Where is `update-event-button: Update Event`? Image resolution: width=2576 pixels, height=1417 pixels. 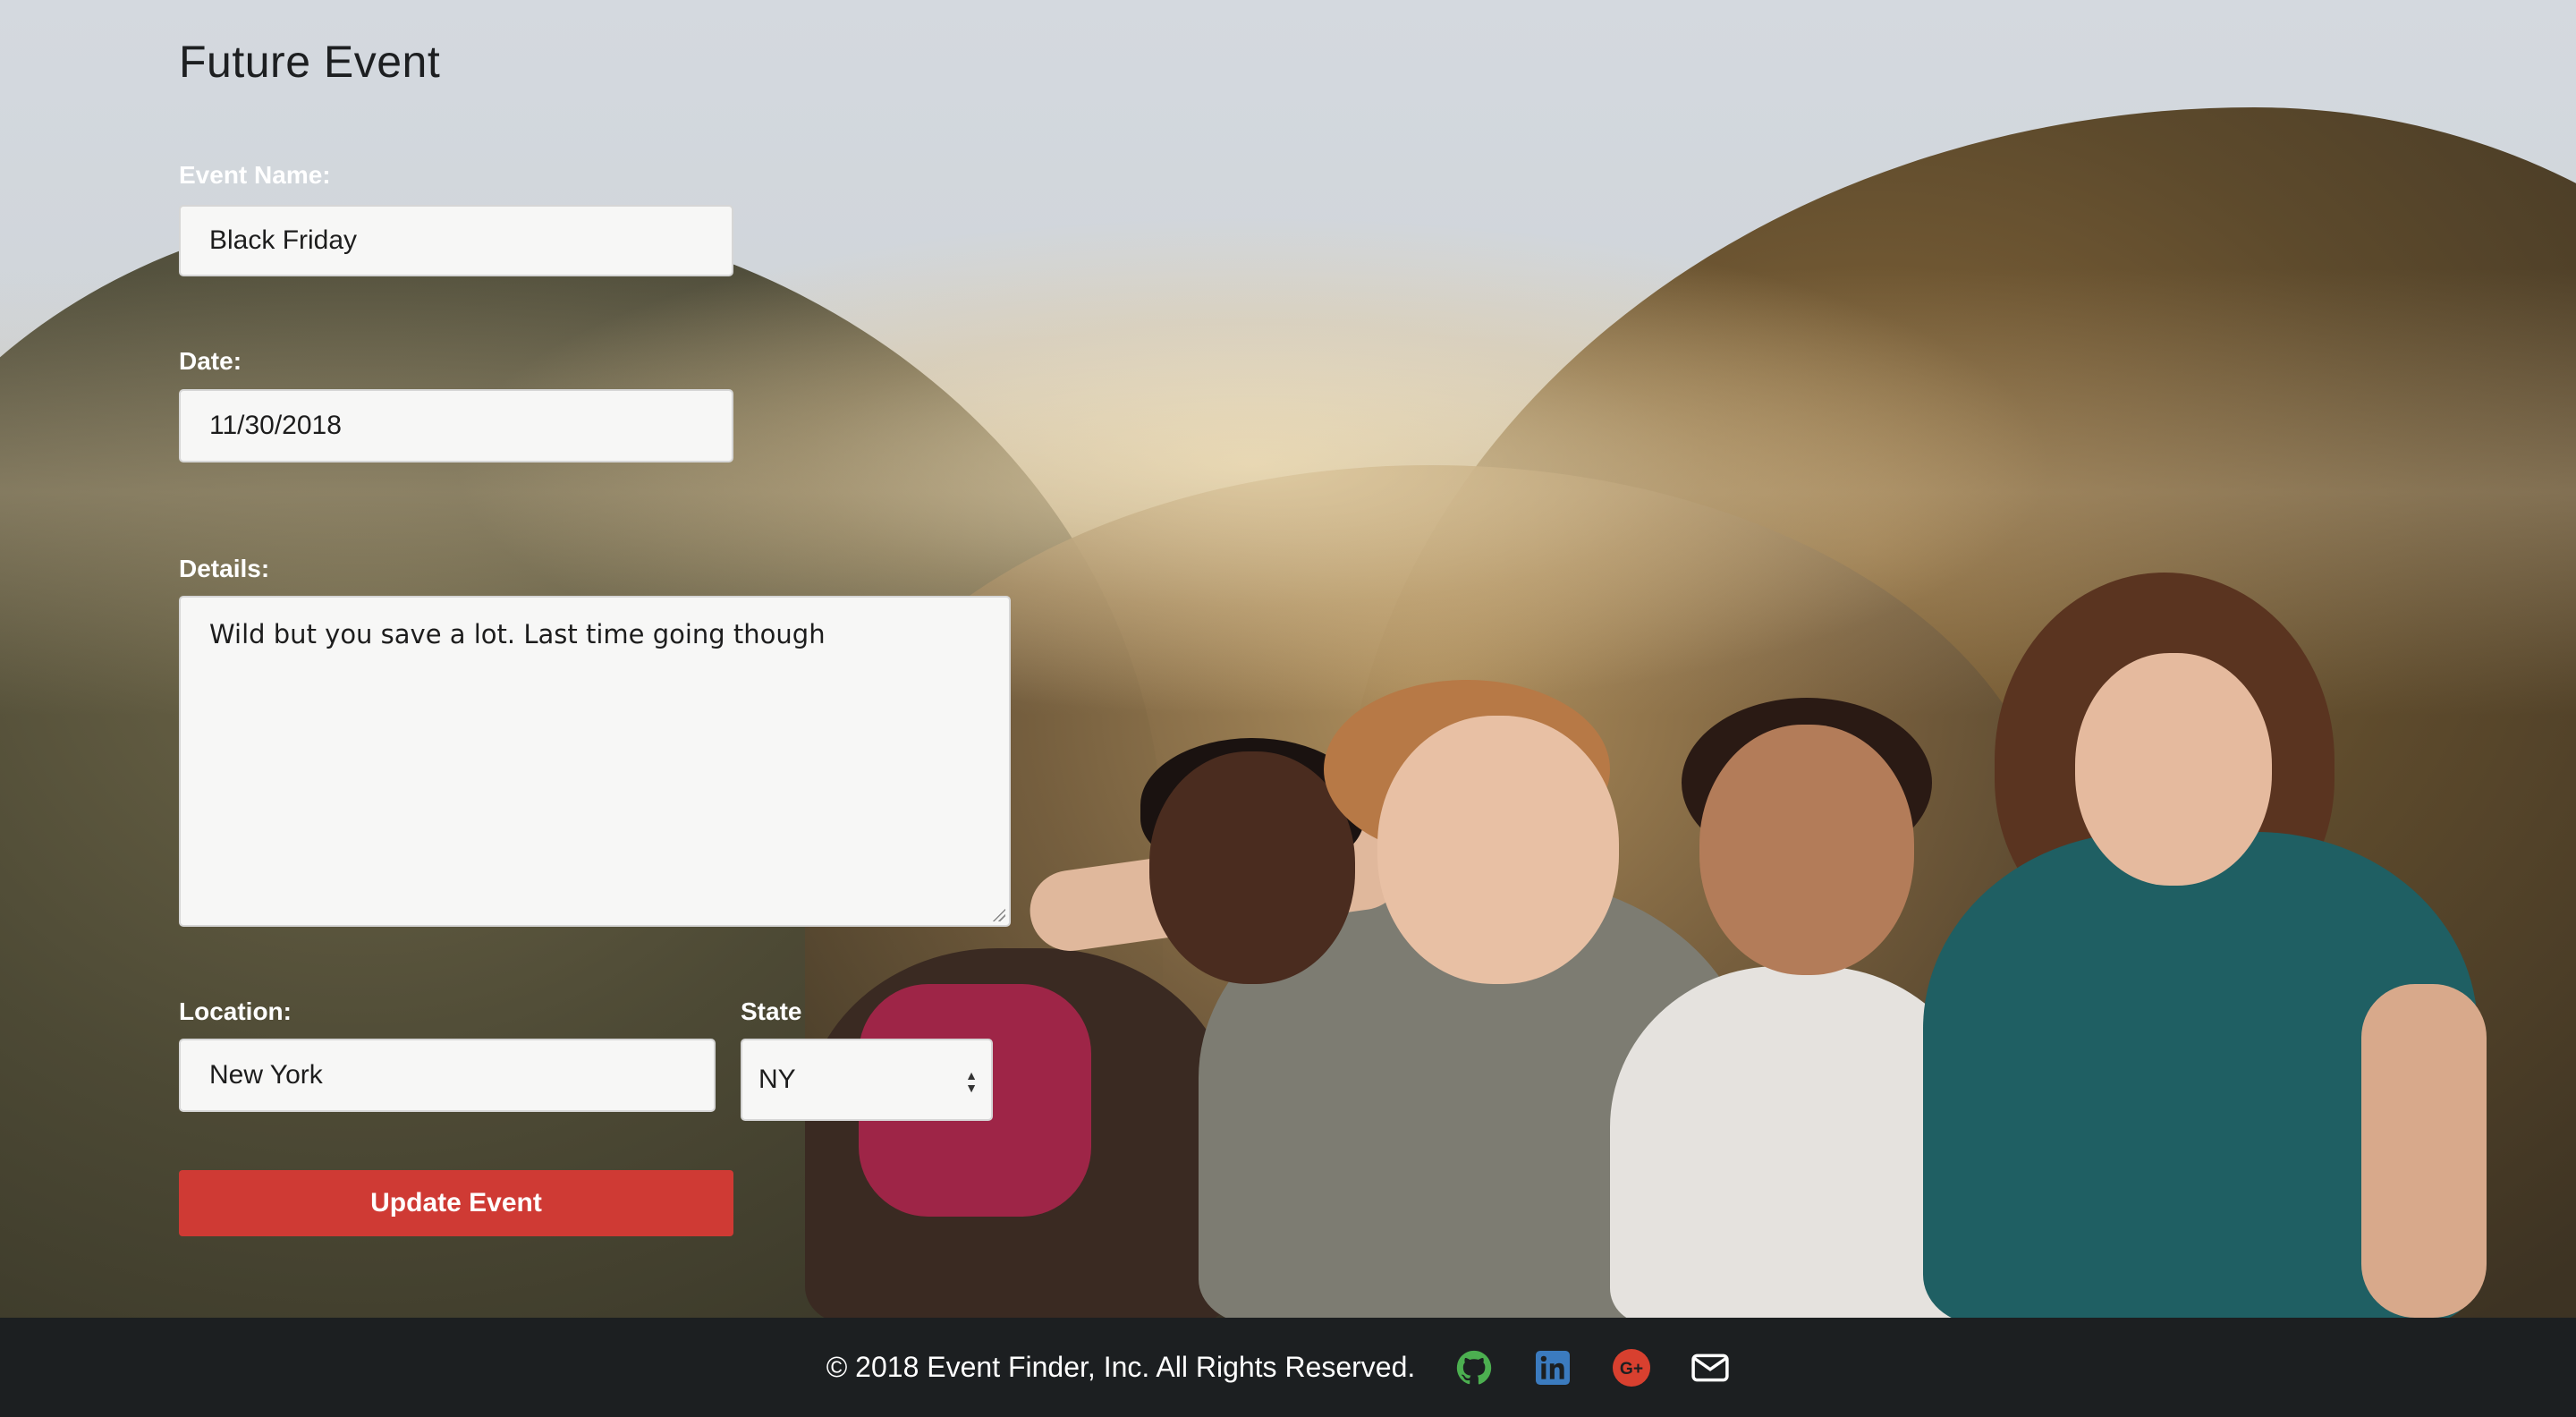 update-event-button: Update Event is located at coordinates (456, 1203).